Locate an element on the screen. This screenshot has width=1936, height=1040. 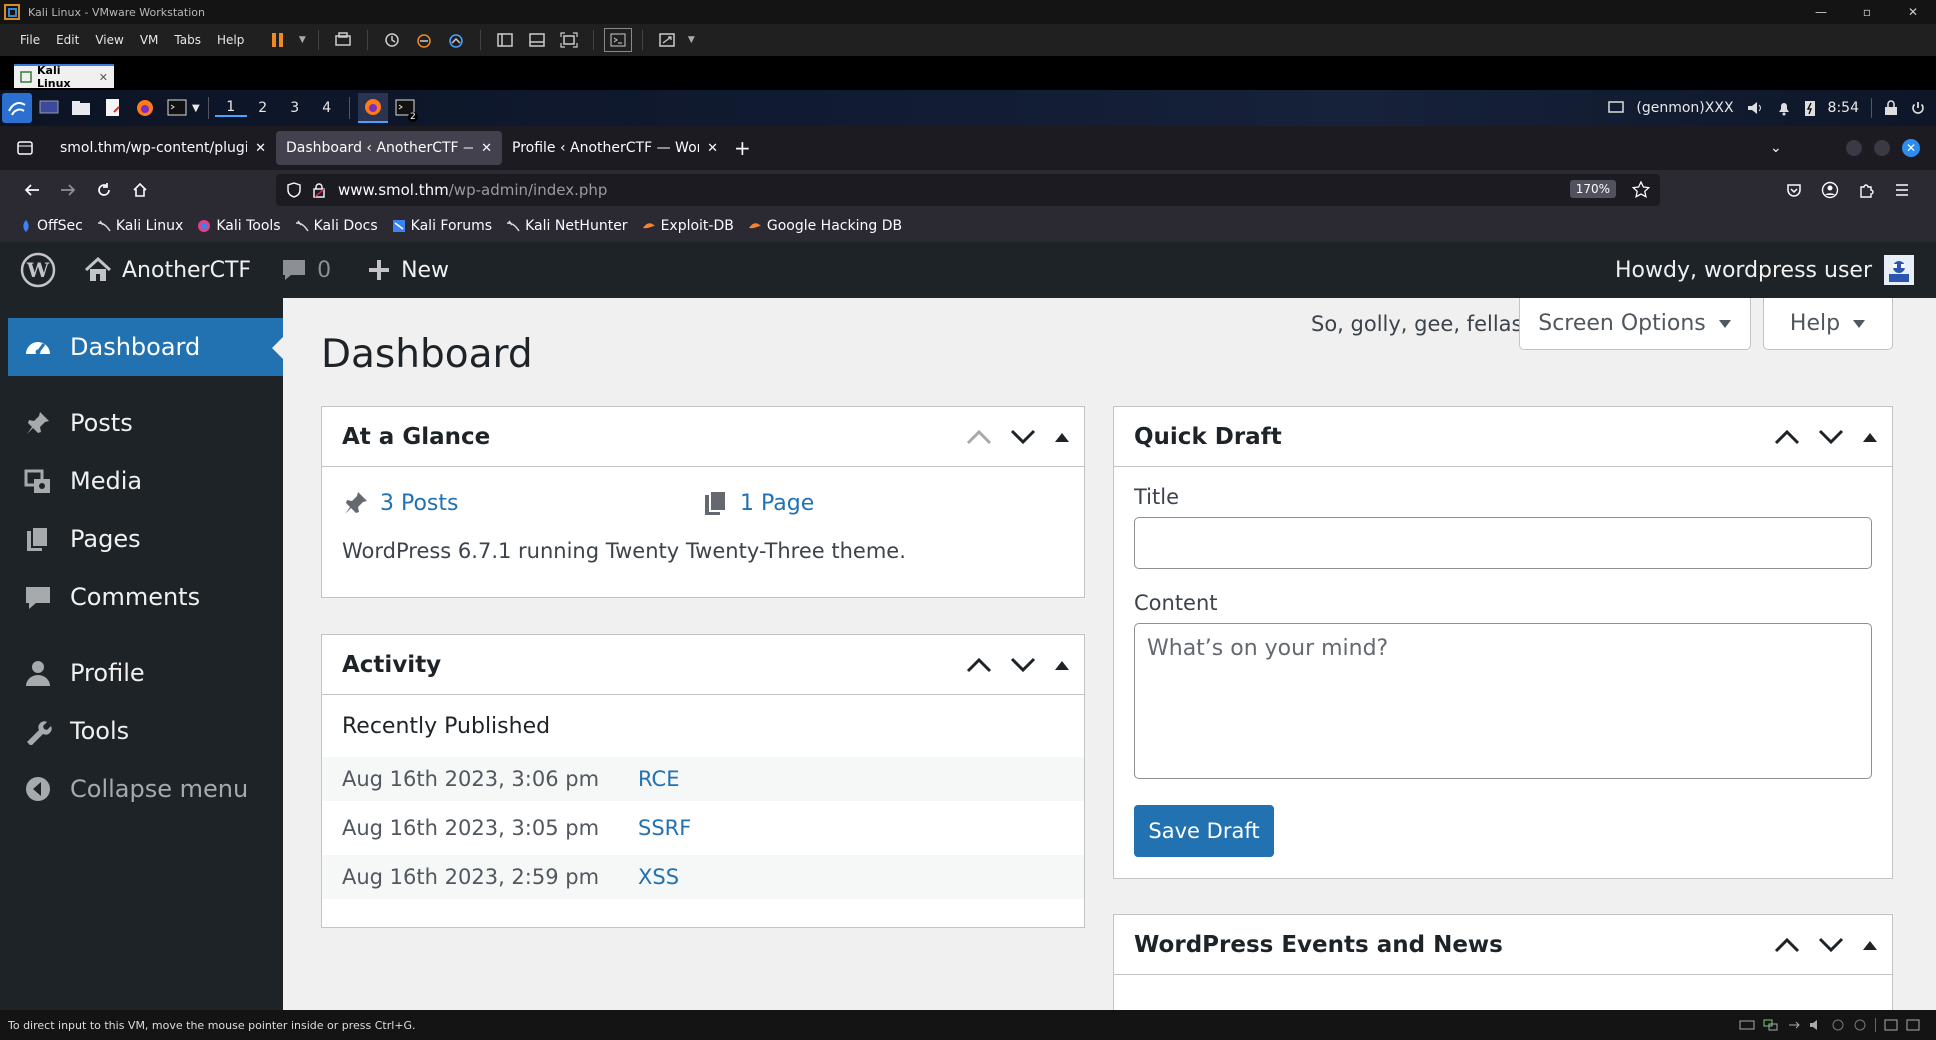
network-icon is located at coordinates (1771, 1025).